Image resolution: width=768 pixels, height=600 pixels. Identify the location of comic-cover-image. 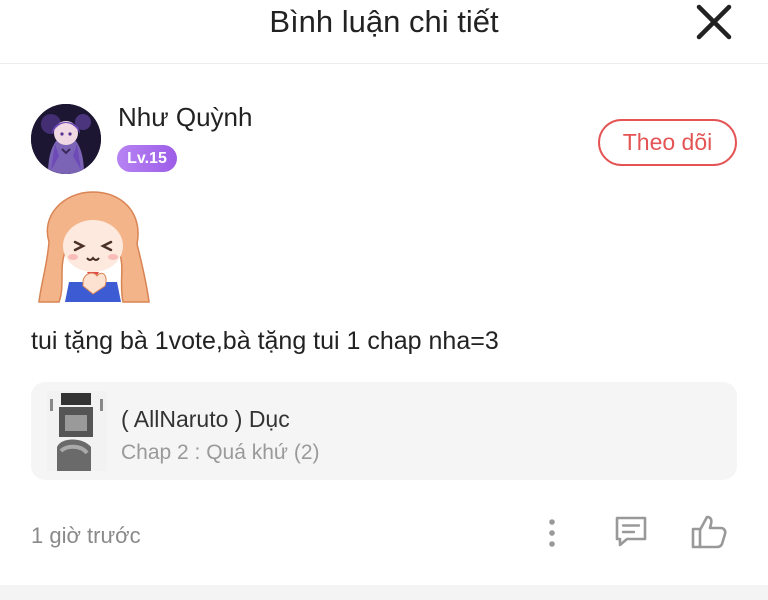
(77, 431).